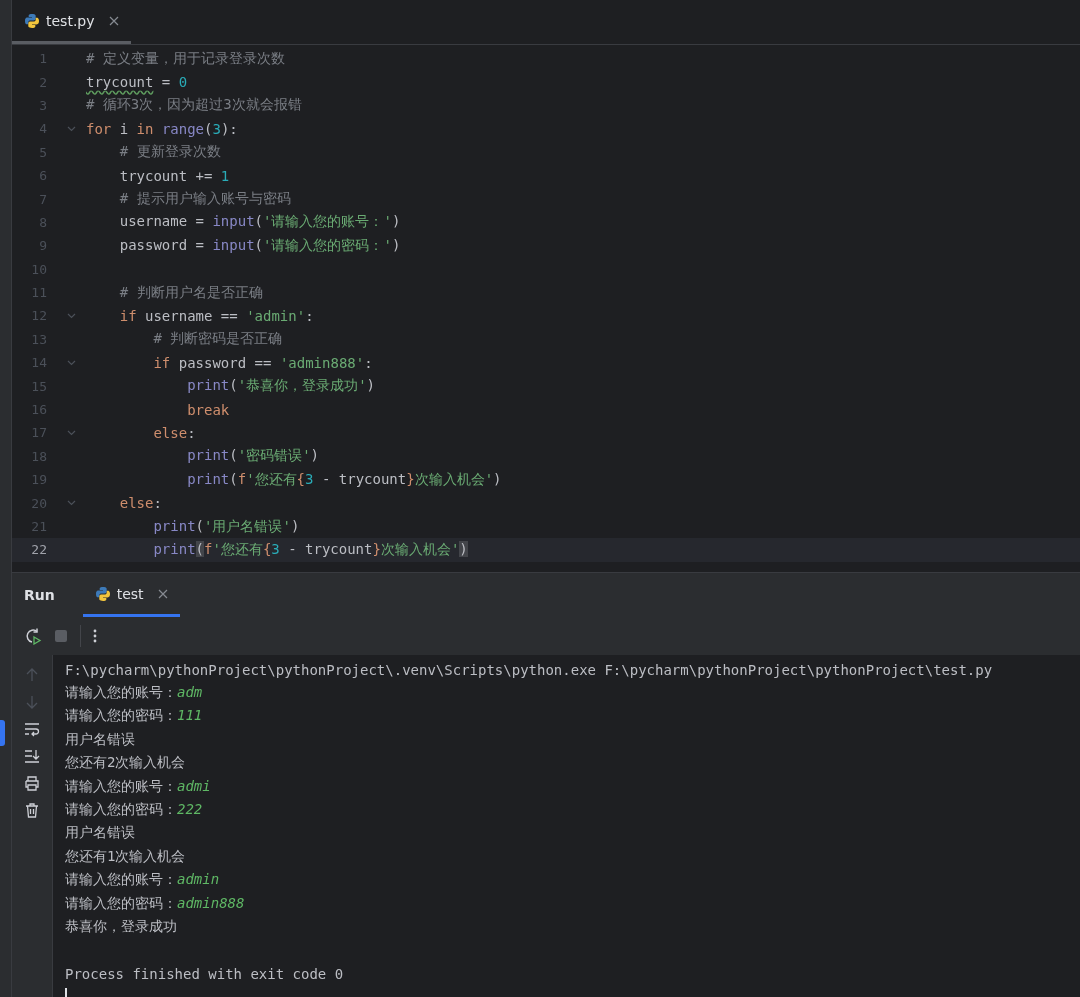 The image size is (1080, 997). I want to click on code-line: for i in range(3):, so click(162, 128).